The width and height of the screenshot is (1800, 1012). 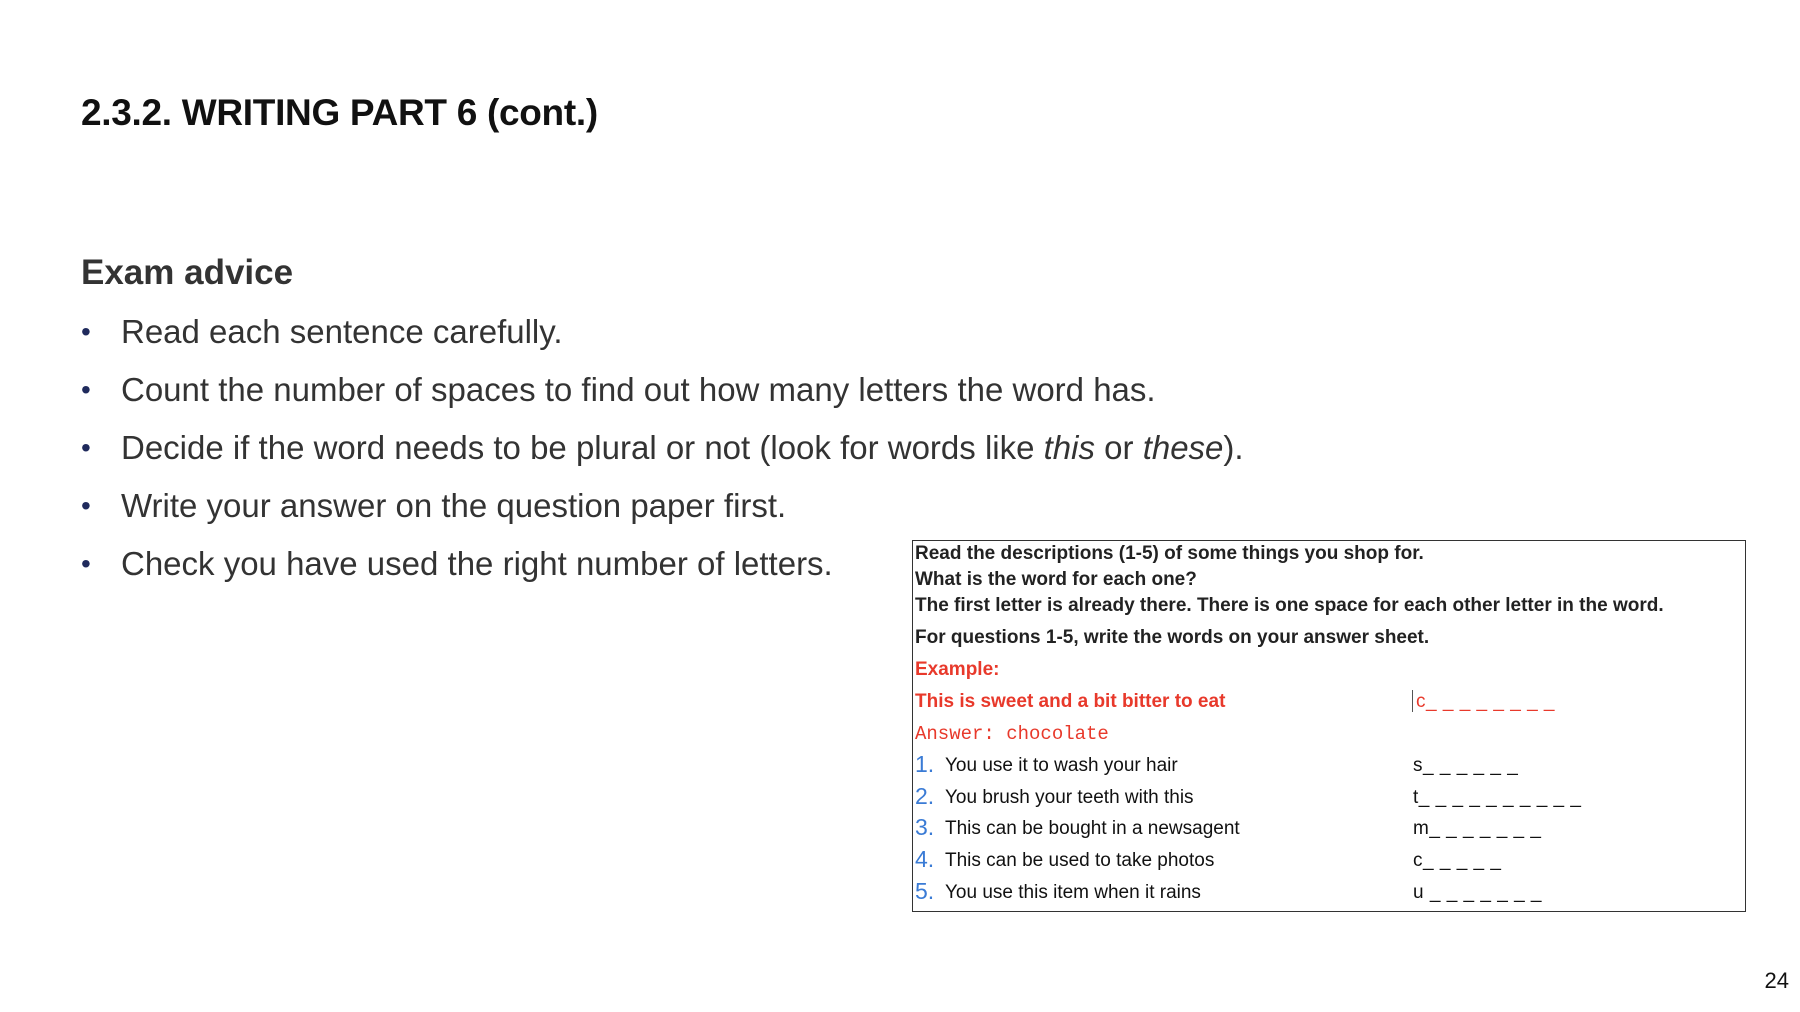 What do you see at coordinates (925, 827) in the screenshot?
I see `question-number: 3.` at bounding box center [925, 827].